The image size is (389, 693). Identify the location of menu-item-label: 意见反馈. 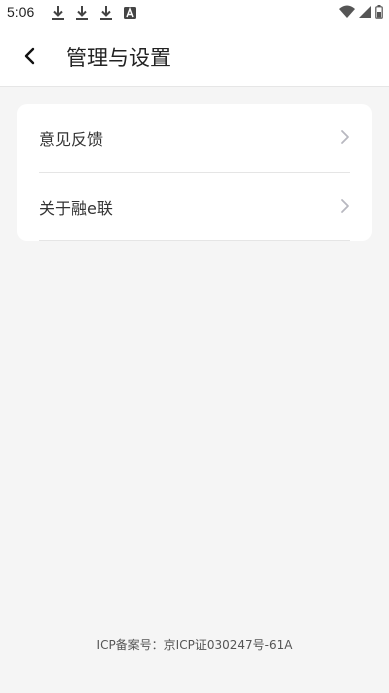
(71, 139).